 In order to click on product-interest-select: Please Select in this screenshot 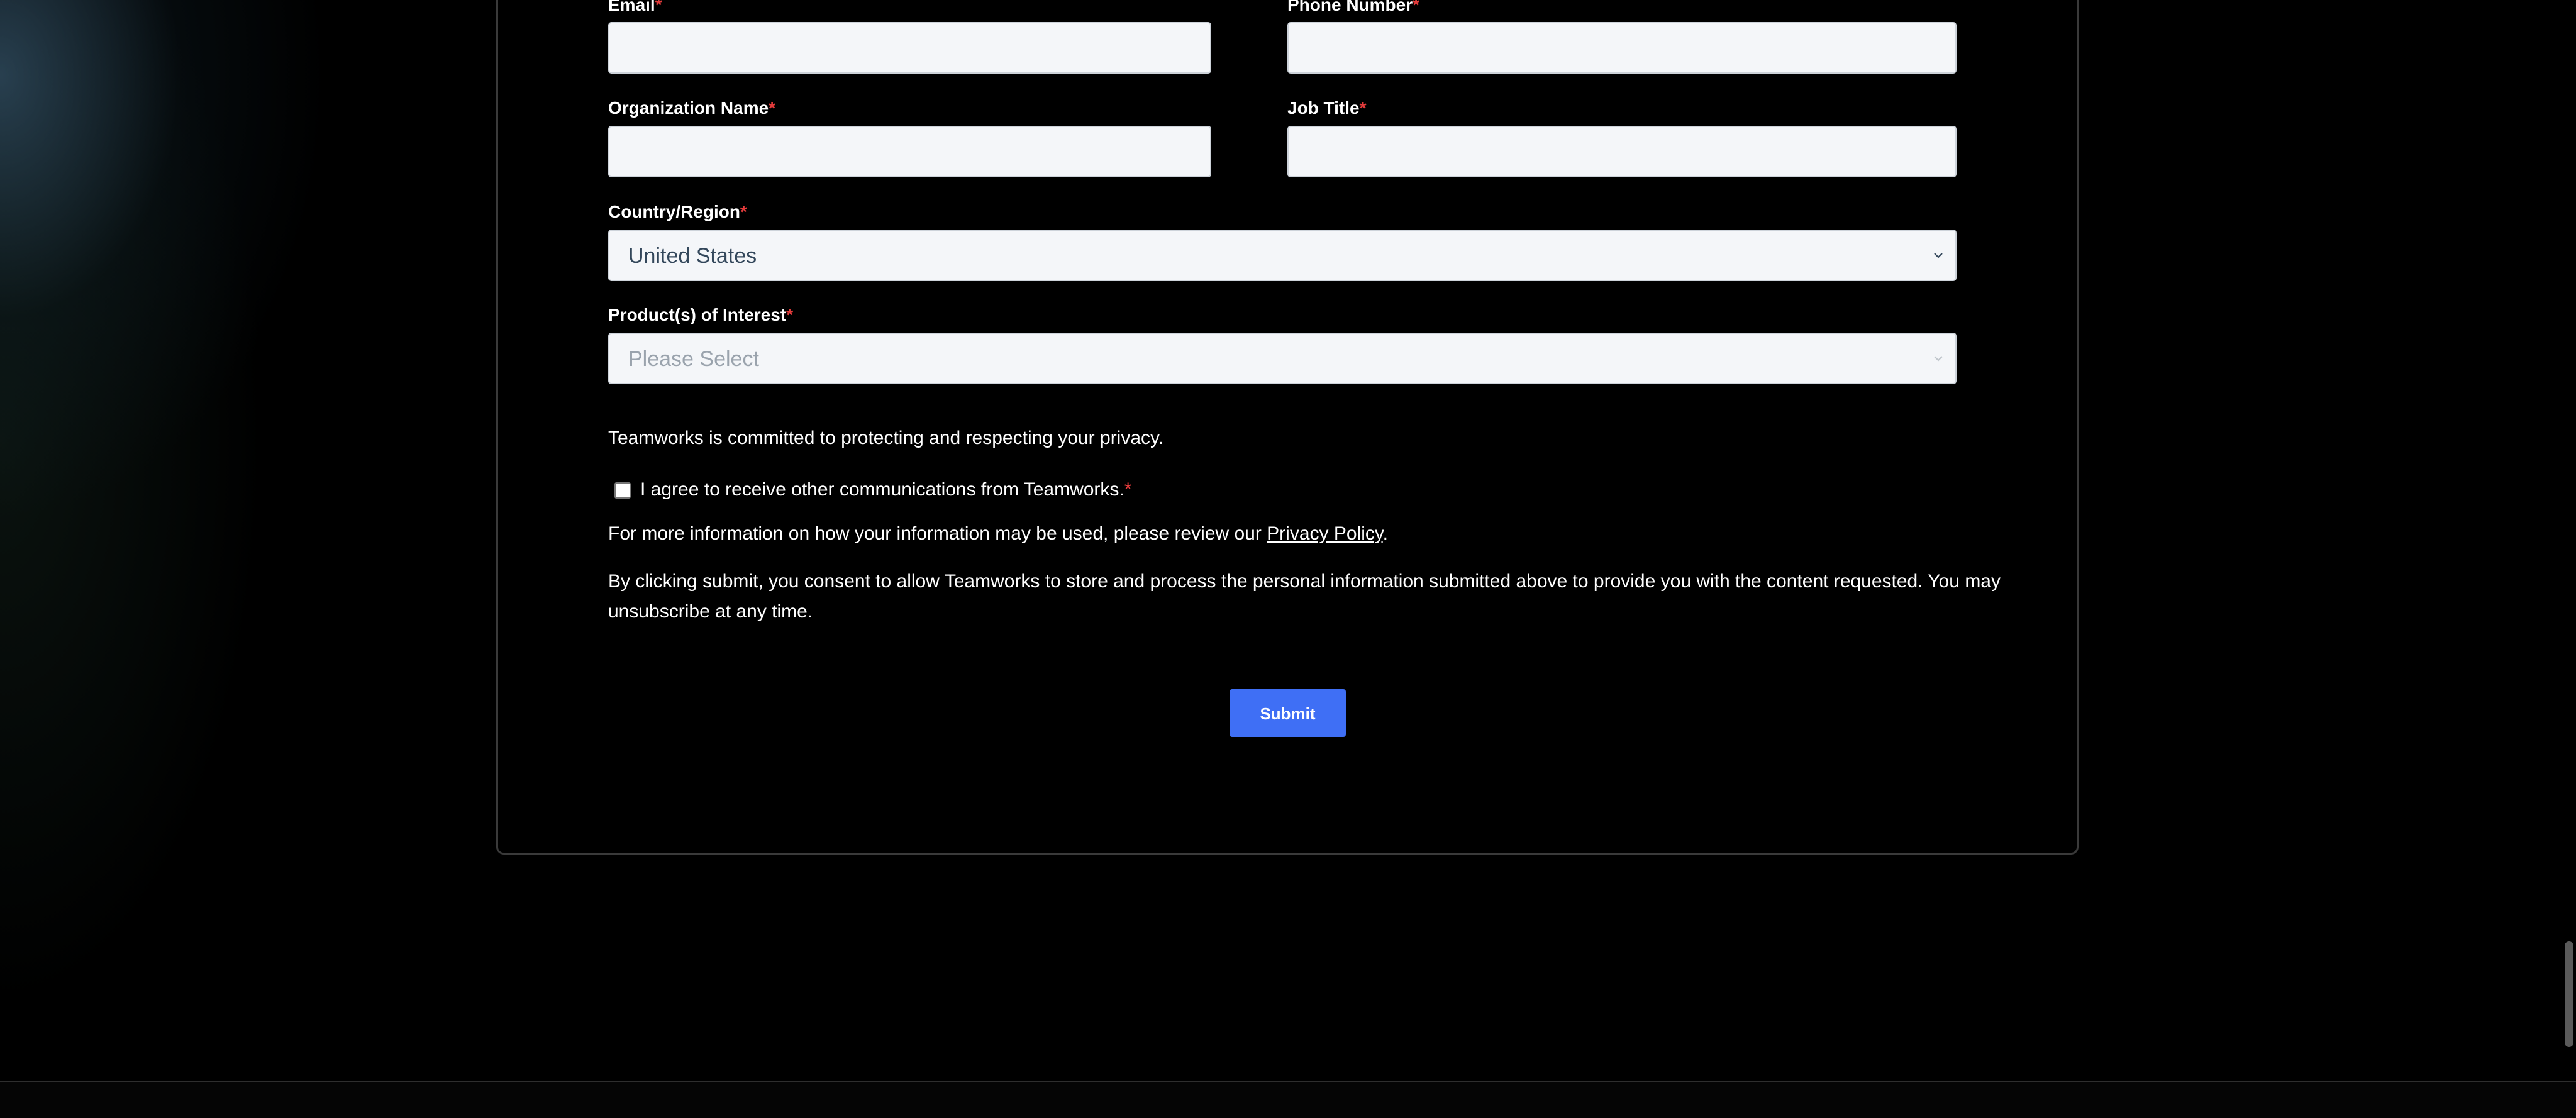, I will do `click(1282, 358)`.